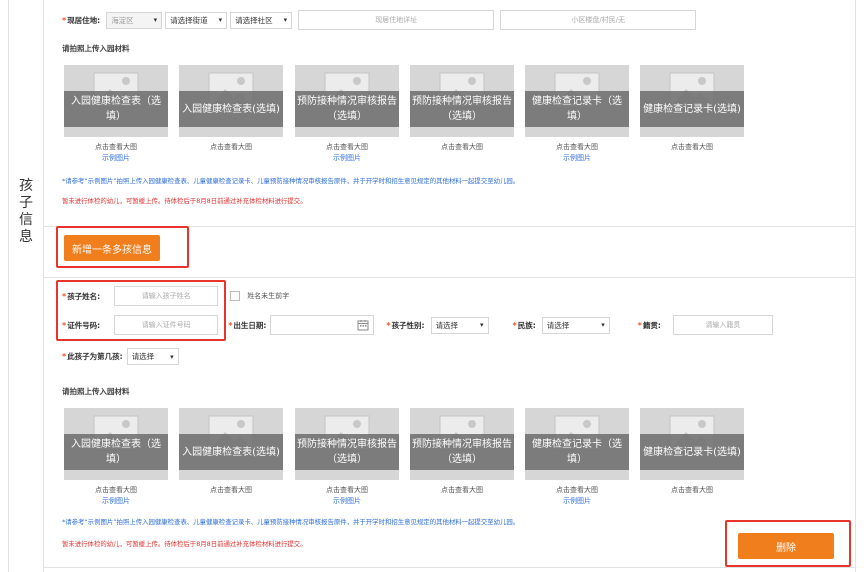  Describe the element at coordinates (598, 20) in the screenshot. I see `building-input: 小区楼盘/村民/无` at that location.